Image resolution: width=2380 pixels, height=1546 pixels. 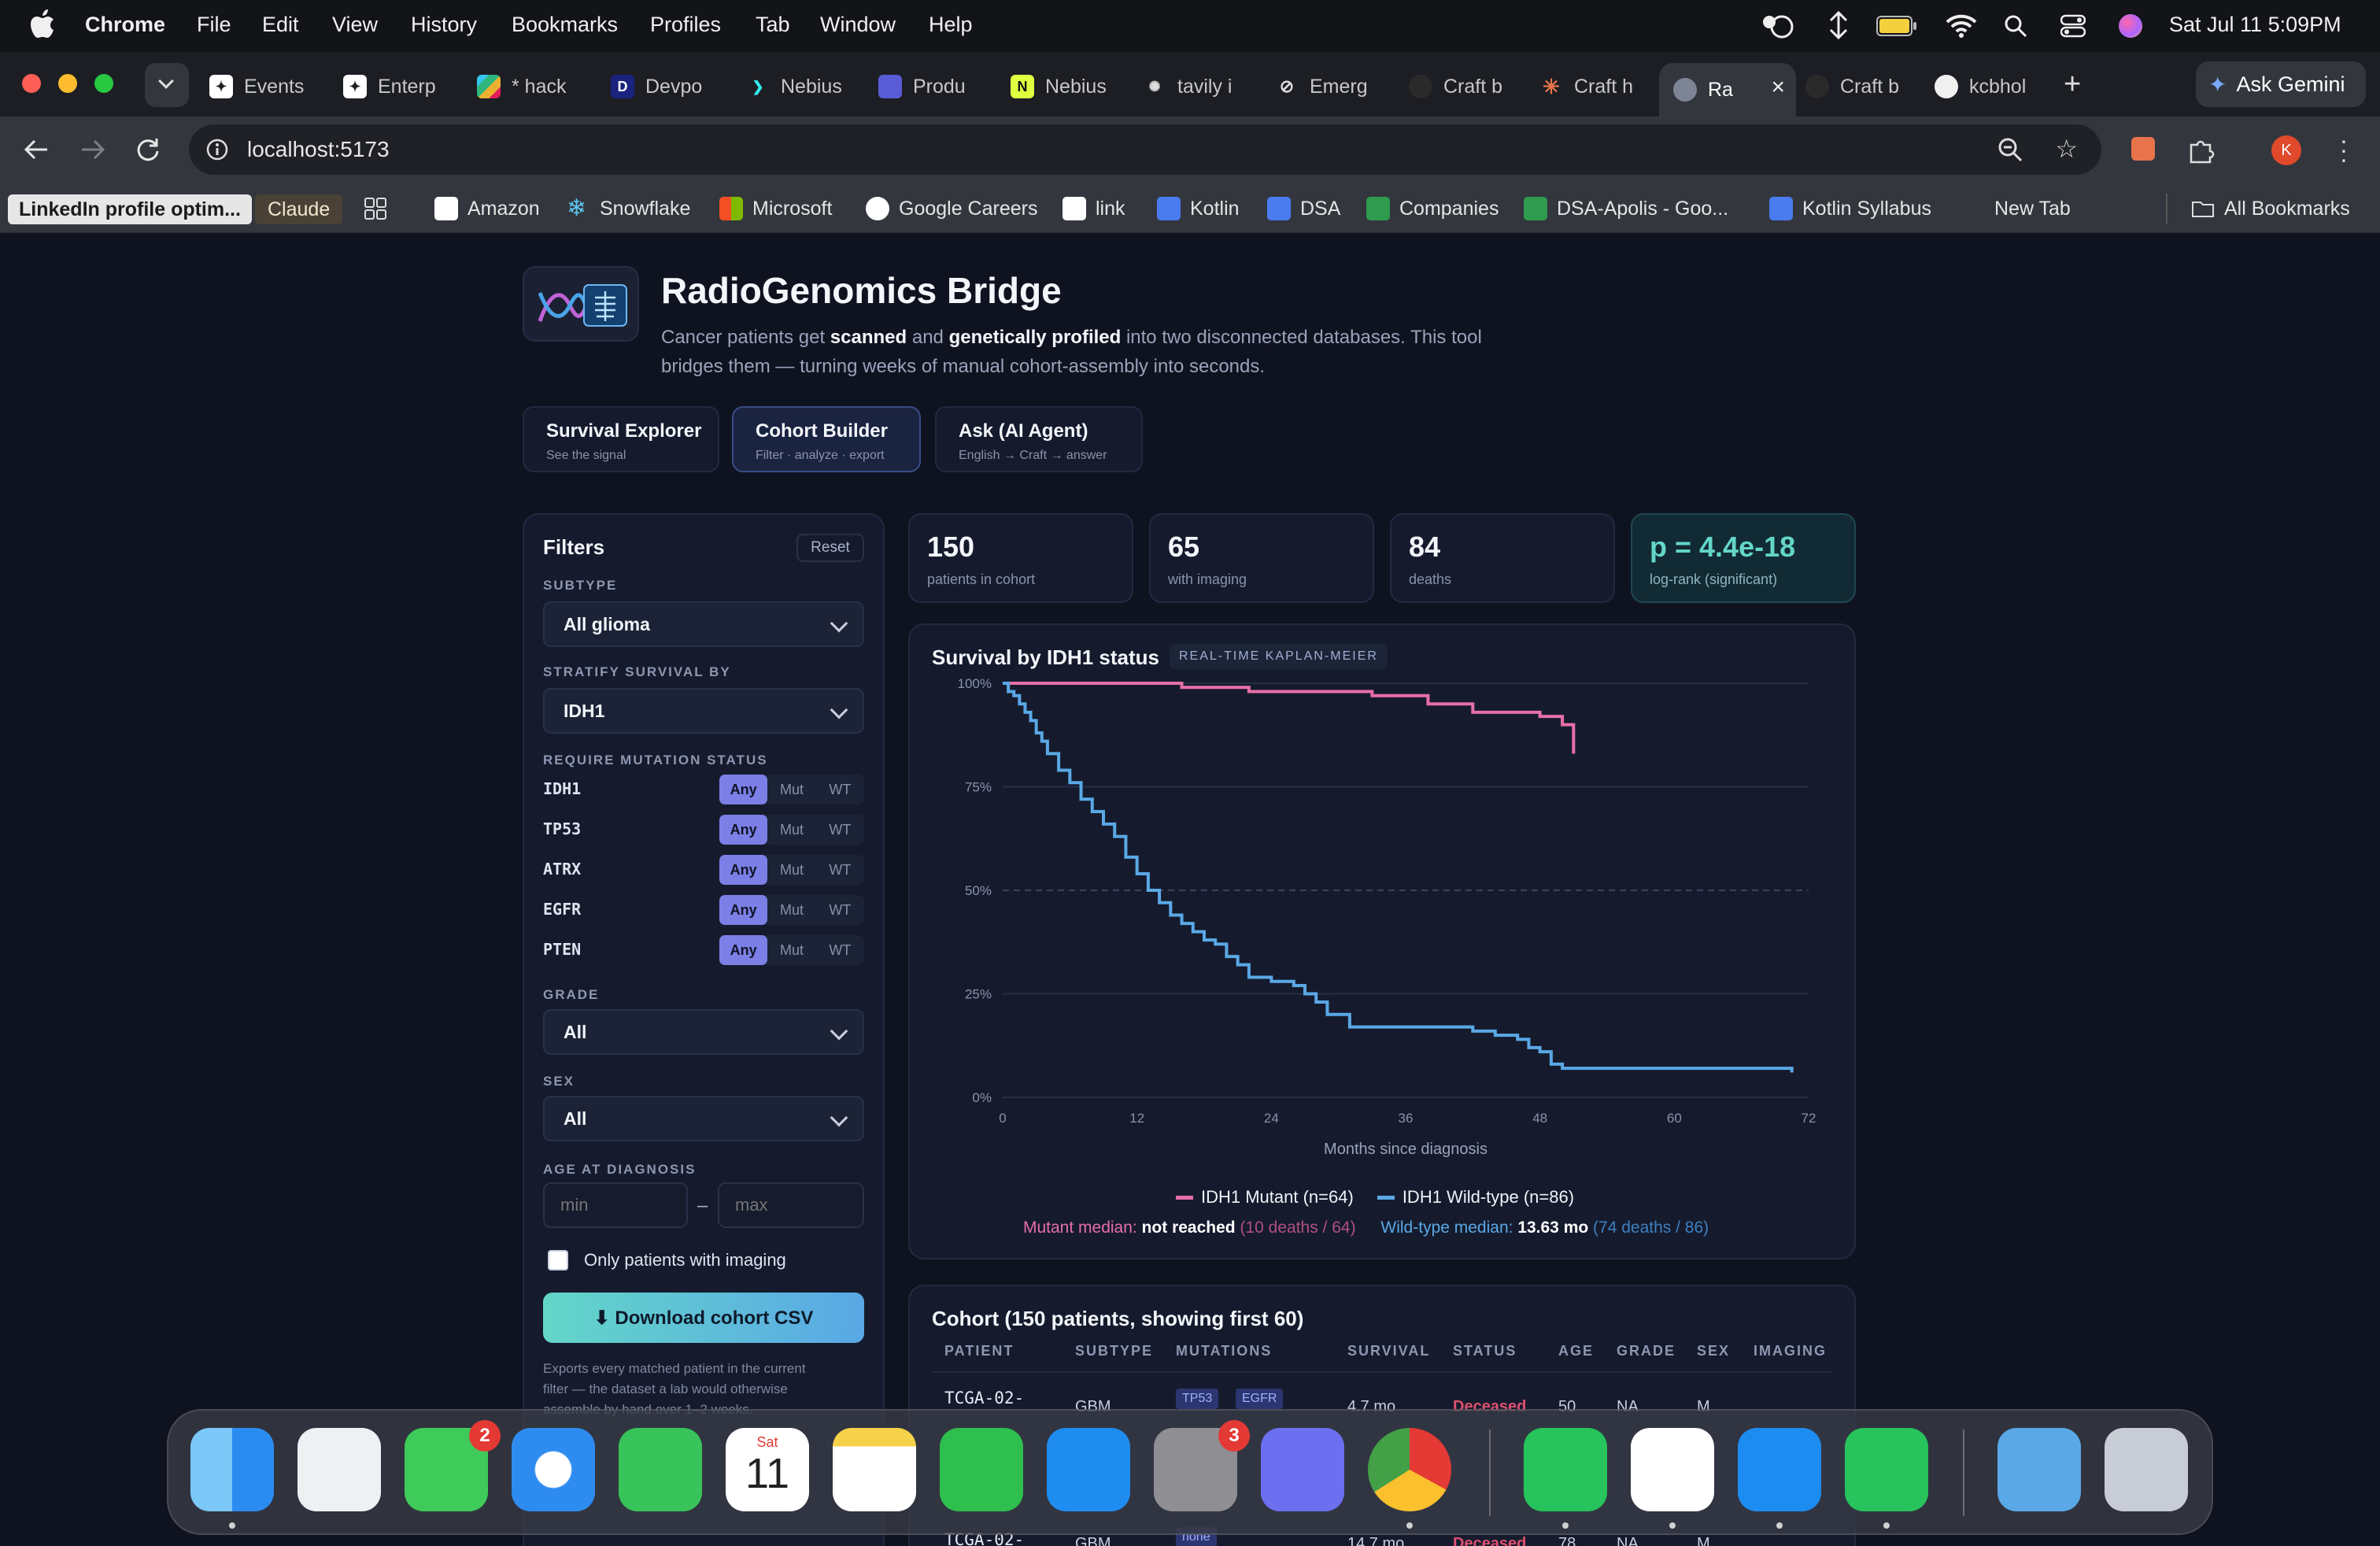 What do you see at coordinates (1728, 90) in the screenshot?
I see `tab-radiogenomics: Ra ×` at bounding box center [1728, 90].